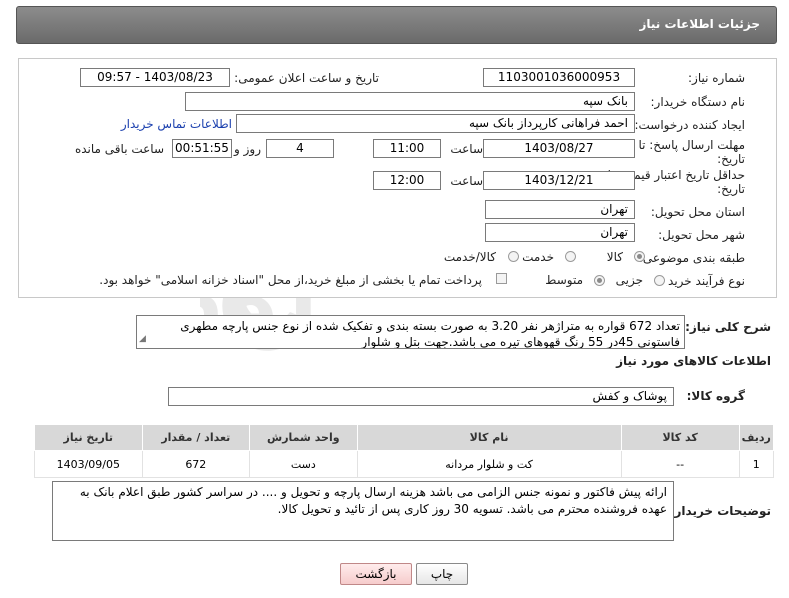 Image resolution: width=789 pixels, height=598 pixels. What do you see at coordinates (469, 257) in the screenshot?
I see `category-option-goods-service: کالا/خدمت` at bounding box center [469, 257].